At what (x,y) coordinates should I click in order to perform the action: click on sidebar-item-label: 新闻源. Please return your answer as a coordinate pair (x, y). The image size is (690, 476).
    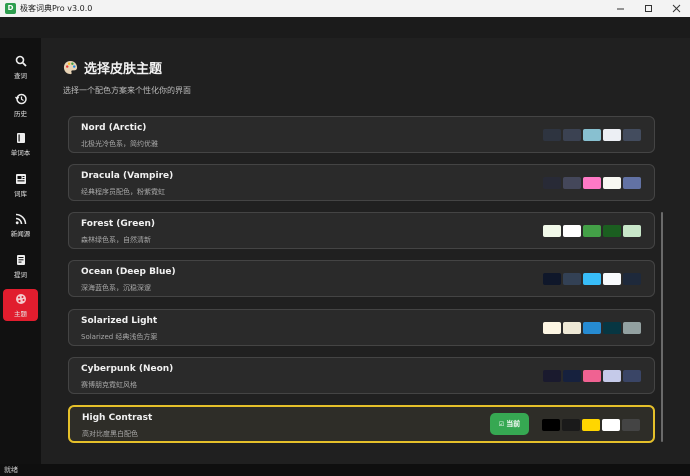
    Looking at the image, I should click on (20, 234).